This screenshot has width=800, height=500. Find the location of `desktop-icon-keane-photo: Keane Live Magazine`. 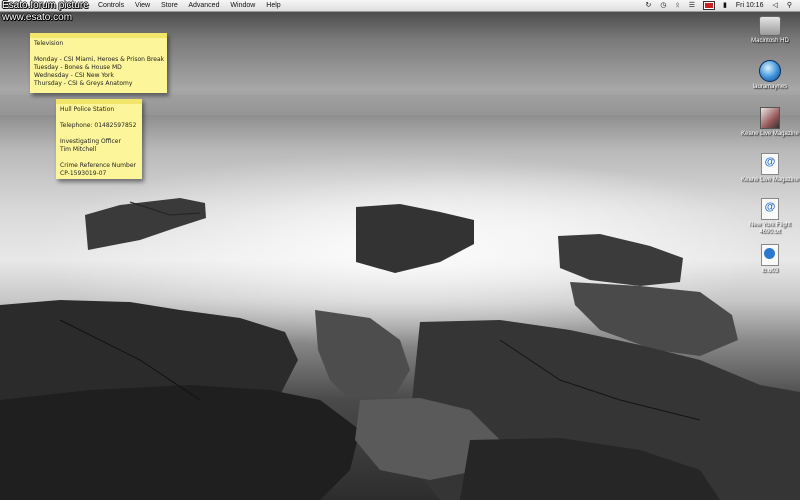

desktop-icon-keane-photo: Keane Live Magazine is located at coordinates (770, 122).